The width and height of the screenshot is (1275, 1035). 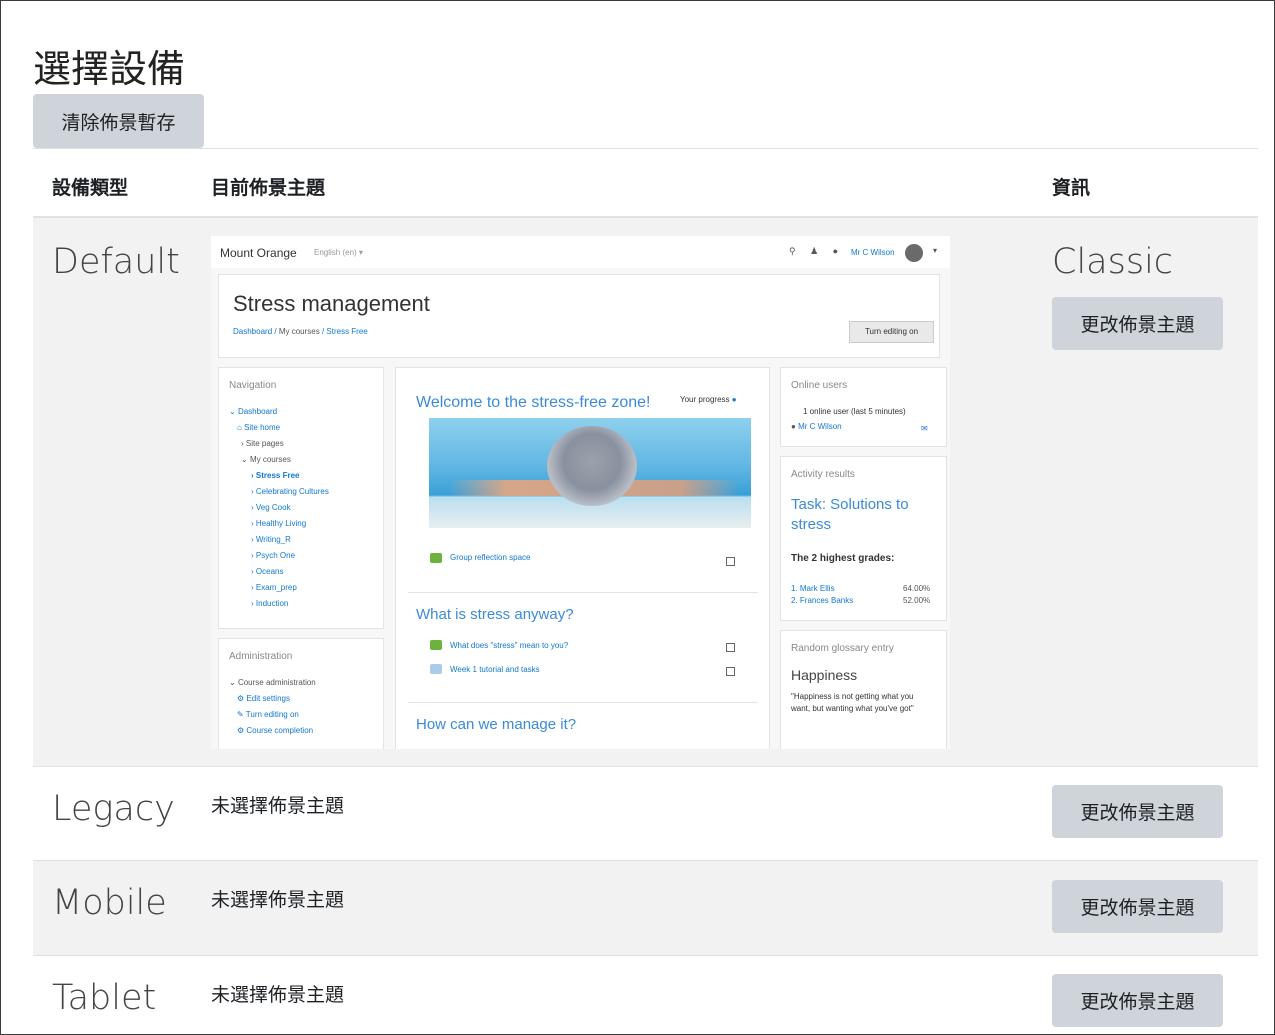 I want to click on preview-highest-label: The 2 highest grades:, so click(x=843, y=558).